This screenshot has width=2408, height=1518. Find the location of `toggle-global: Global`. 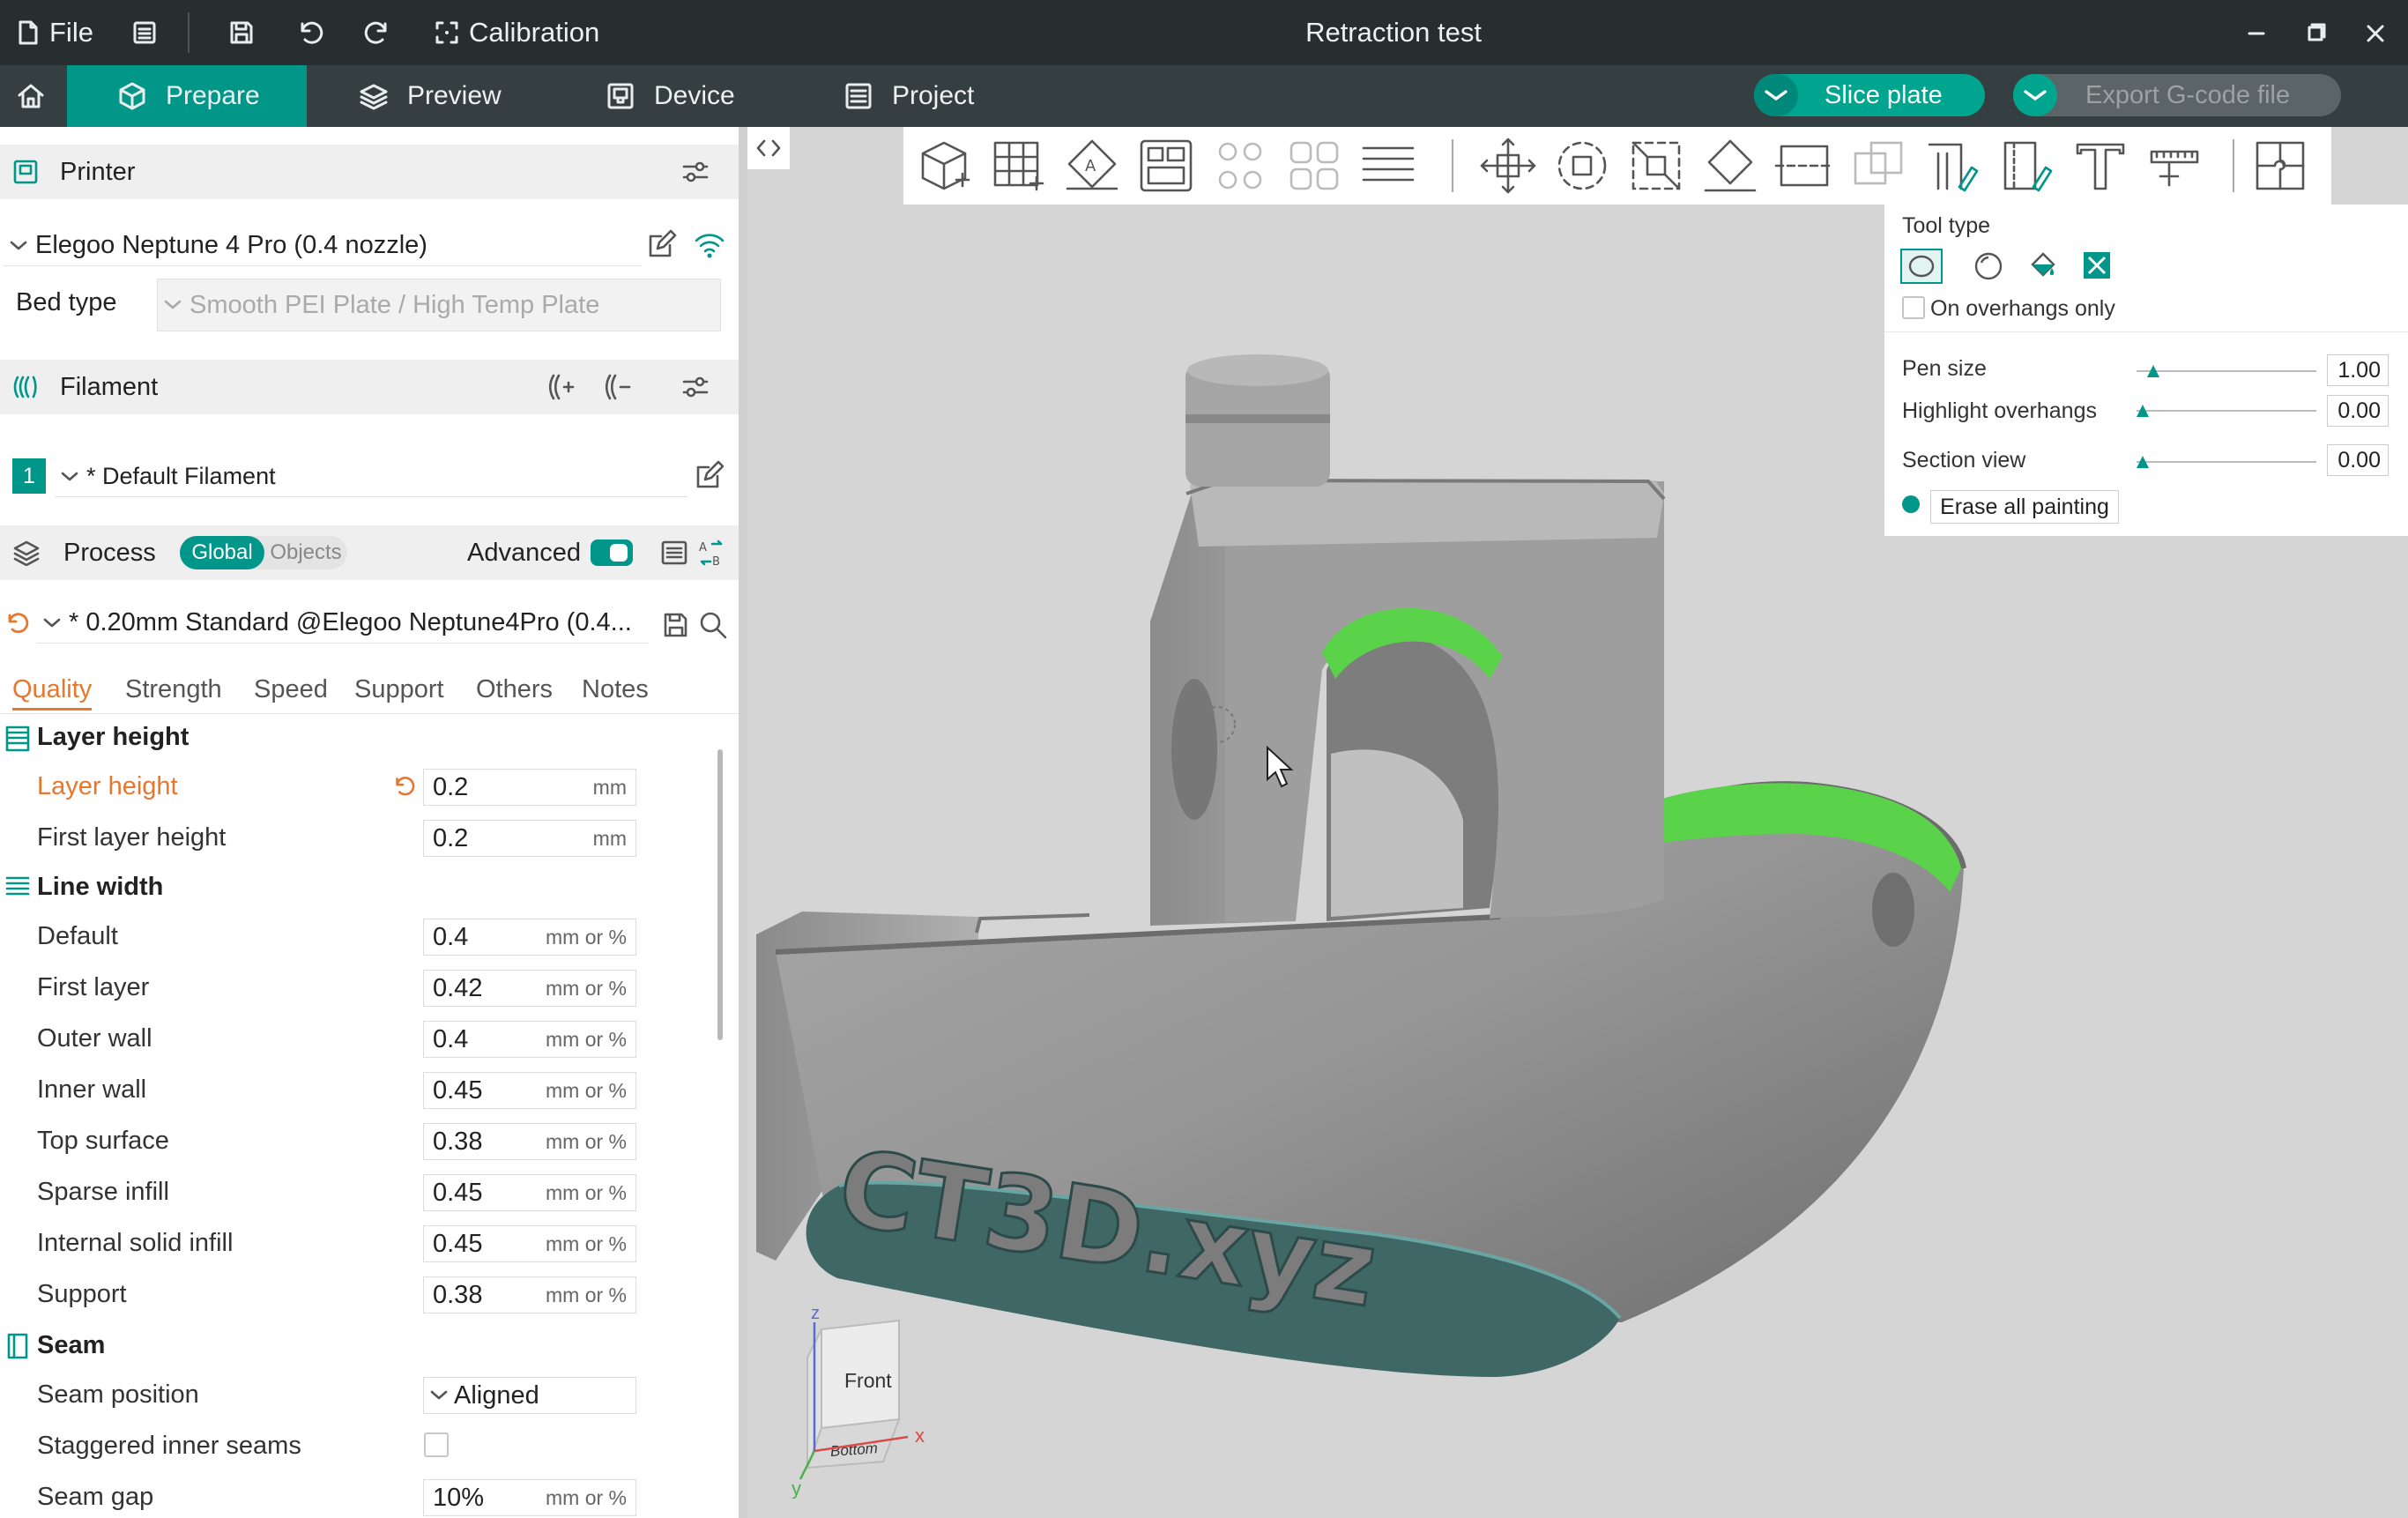

toggle-global: Global is located at coordinates (222, 552).